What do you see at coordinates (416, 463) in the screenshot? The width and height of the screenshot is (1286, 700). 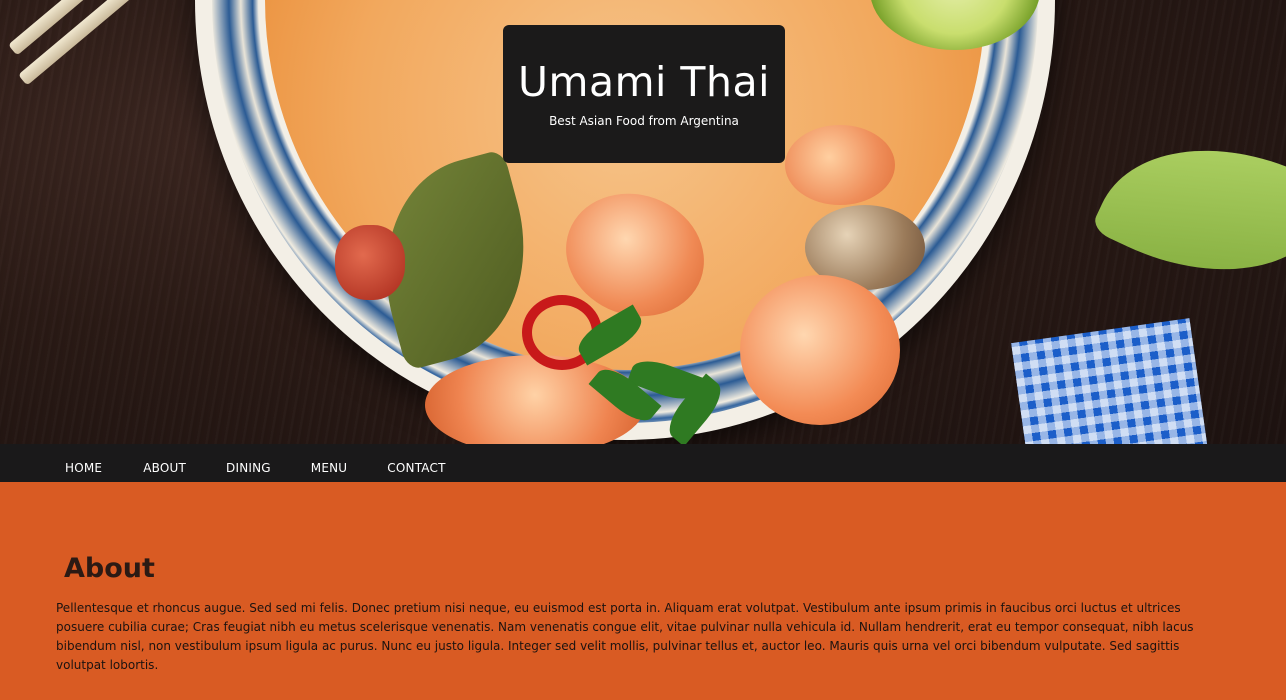 I see `nav-item-contact: CONTACT` at bounding box center [416, 463].